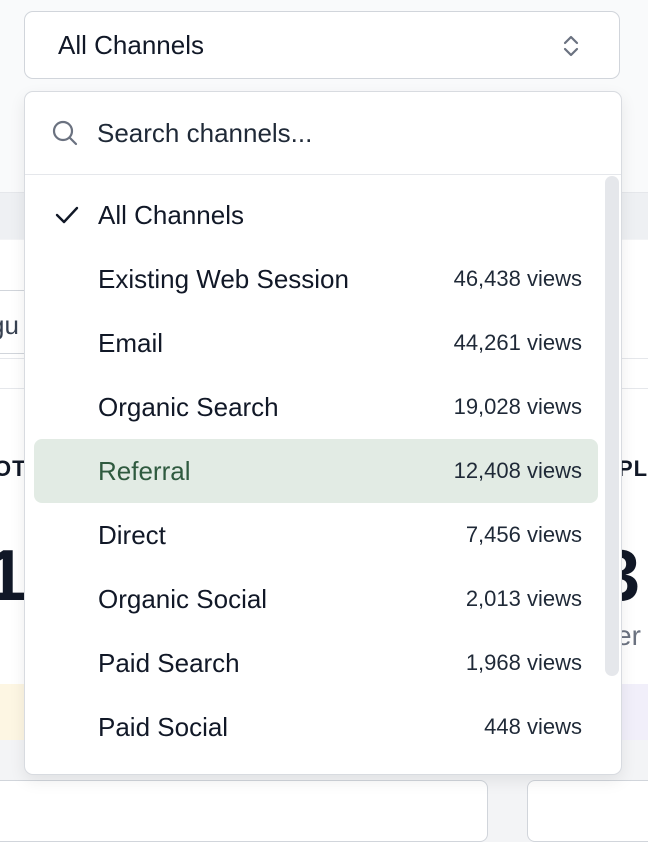  Describe the element at coordinates (144, 471) in the screenshot. I see `option-label: Referral` at that location.